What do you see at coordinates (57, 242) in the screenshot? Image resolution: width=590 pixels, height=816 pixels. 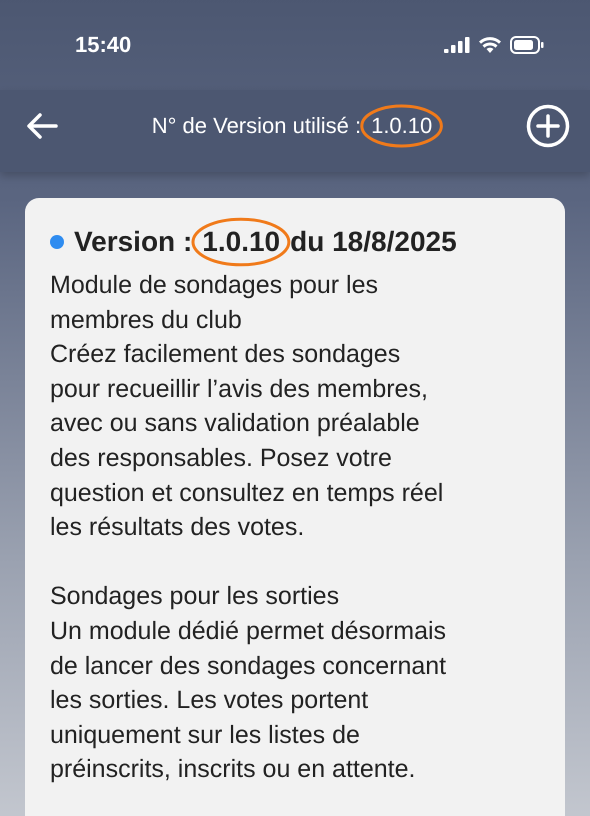 I see `status-dot` at bounding box center [57, 242].